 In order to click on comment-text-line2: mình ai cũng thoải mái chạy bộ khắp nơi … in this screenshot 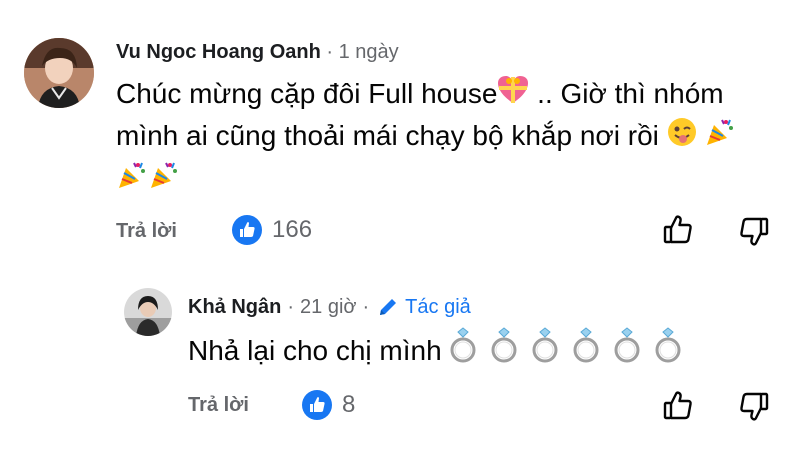, I will do `click(387, 136)`.